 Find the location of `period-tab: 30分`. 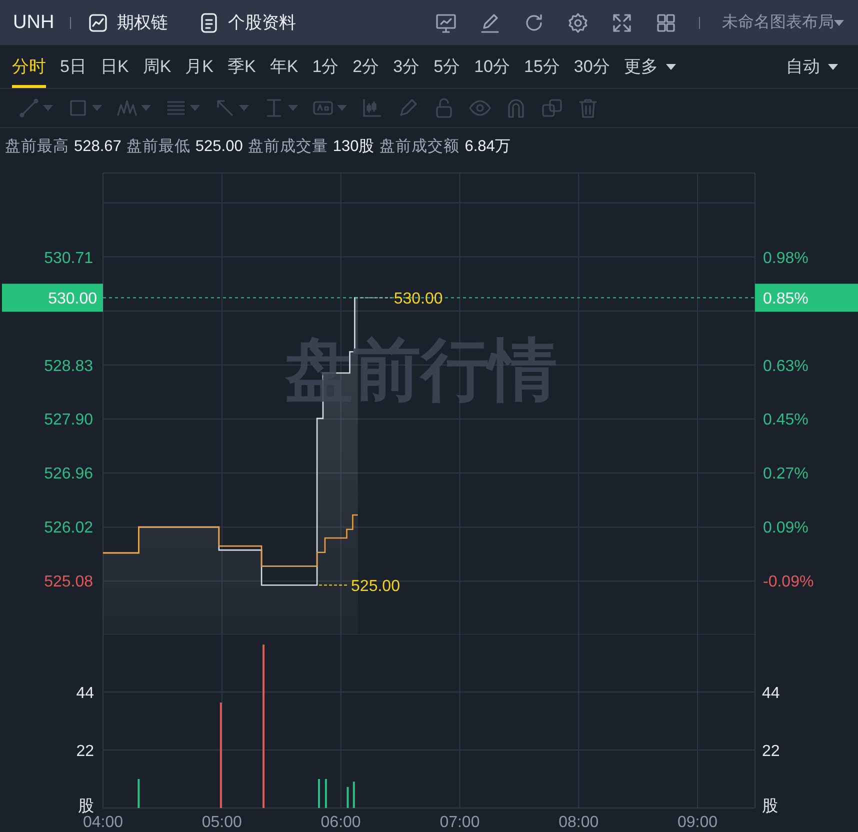

period-tab: 30分 is located at coordinates (592, 66).